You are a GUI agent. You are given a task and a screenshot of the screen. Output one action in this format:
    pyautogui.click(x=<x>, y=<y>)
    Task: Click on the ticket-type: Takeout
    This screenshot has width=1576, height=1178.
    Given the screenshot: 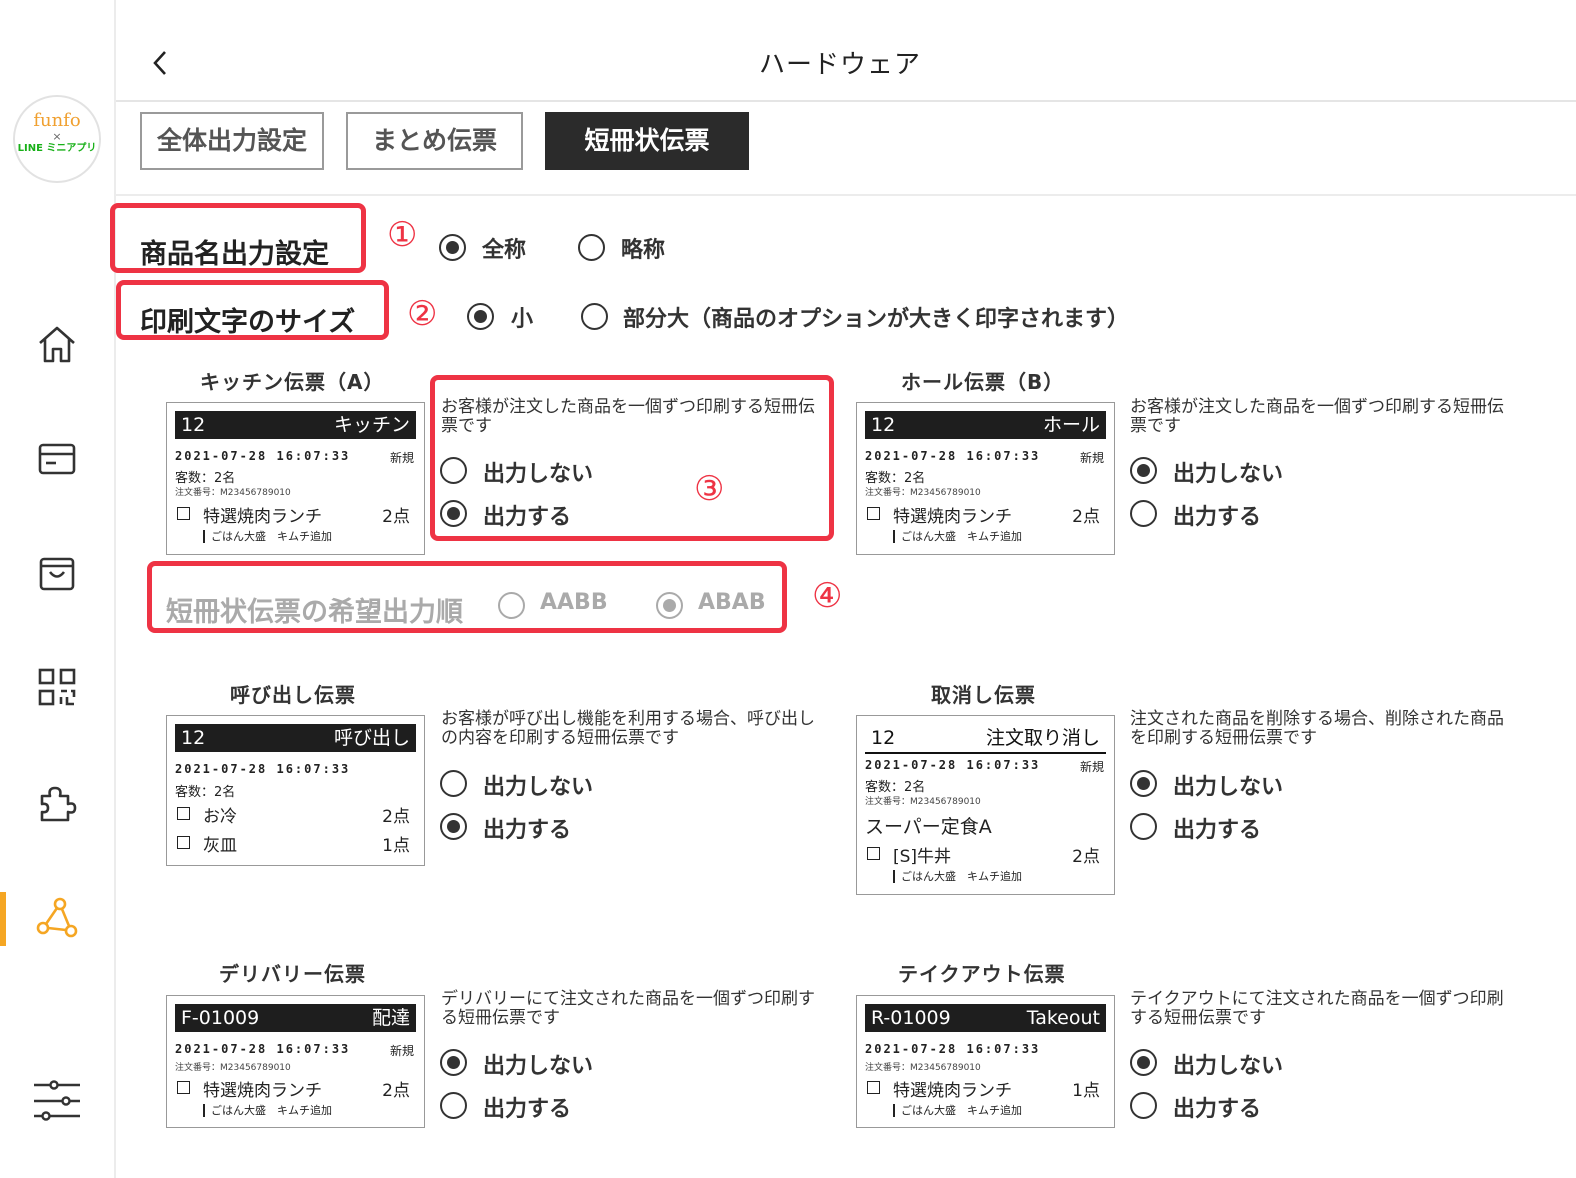 What is the action you would take?
    pyautogui.click(x=1063, y=1018)
    